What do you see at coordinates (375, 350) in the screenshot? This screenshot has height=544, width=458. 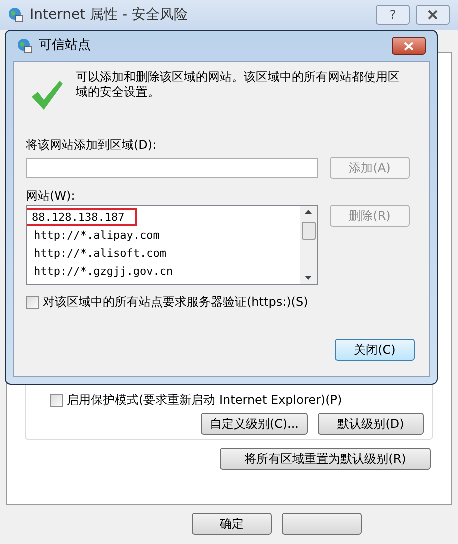 I see `close-dialog-button: 关闭(C)` at bounding box center [375, 350].